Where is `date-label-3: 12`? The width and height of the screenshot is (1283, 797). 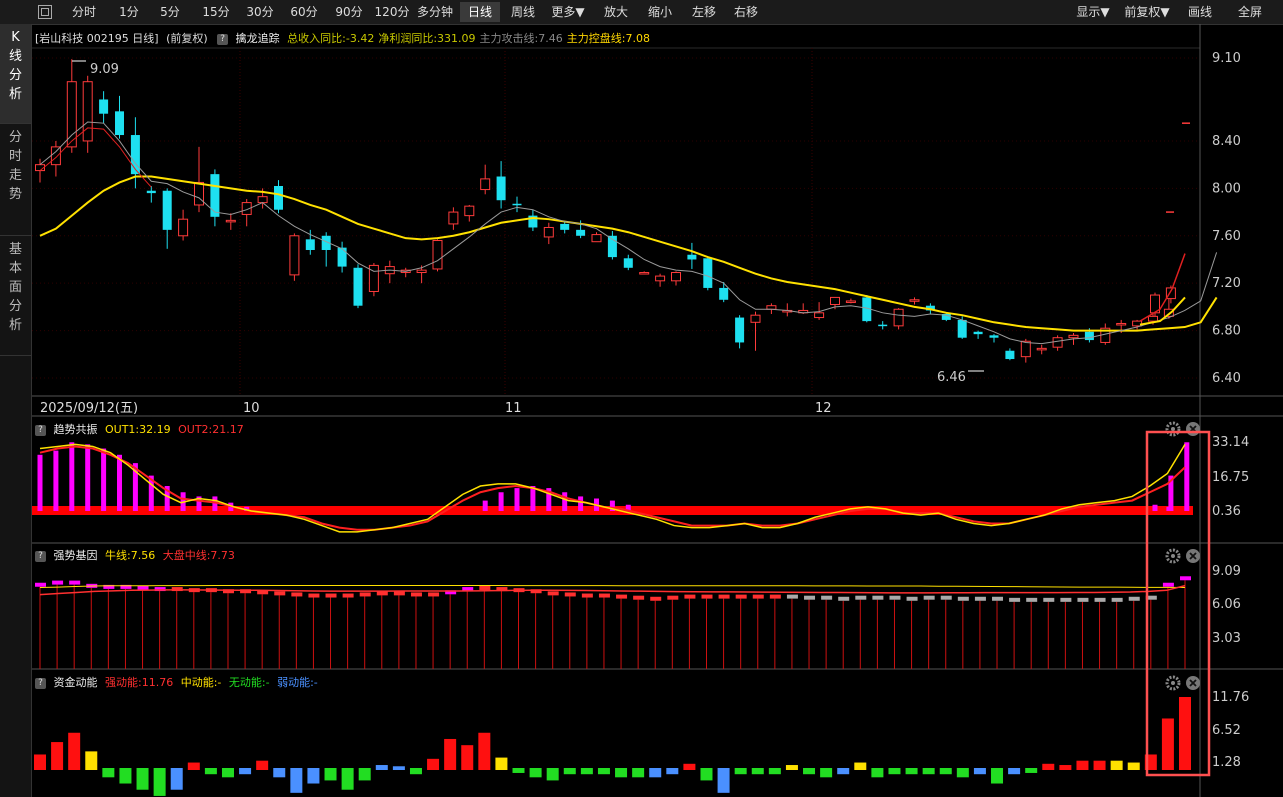
date-label-3: 12 is located at coordinates (823, 408).